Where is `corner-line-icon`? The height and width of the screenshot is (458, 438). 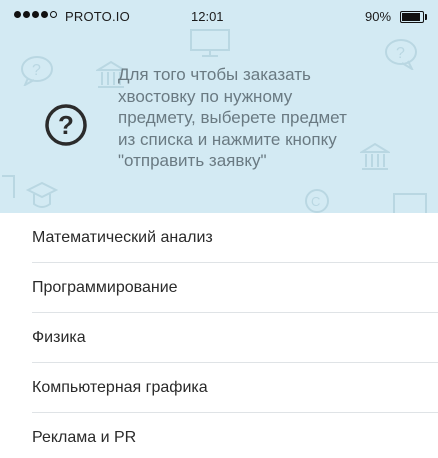
corner-line-icon is located at coordinates (10, 185).